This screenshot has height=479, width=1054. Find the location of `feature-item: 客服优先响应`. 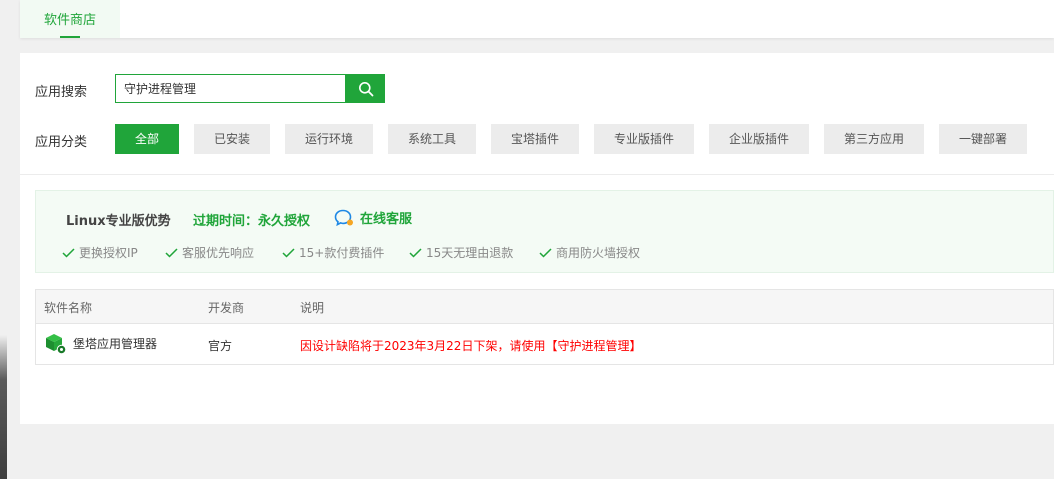

feature-item: 客服优先响应 is located at coordinates (209, 252).